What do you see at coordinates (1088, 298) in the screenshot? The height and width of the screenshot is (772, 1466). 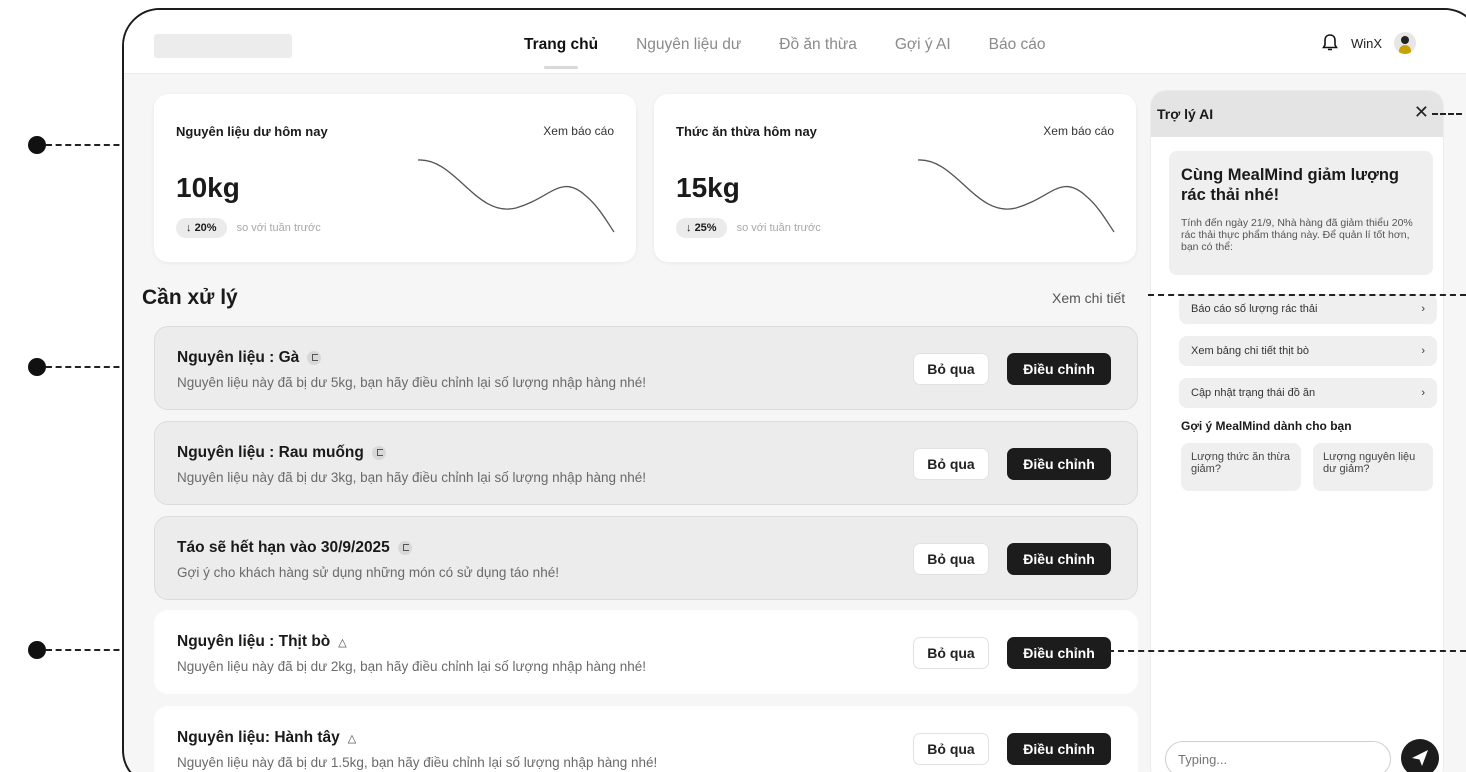 I see `view-details-link: Xem chi tiết` at bounding box center [1088, 298].